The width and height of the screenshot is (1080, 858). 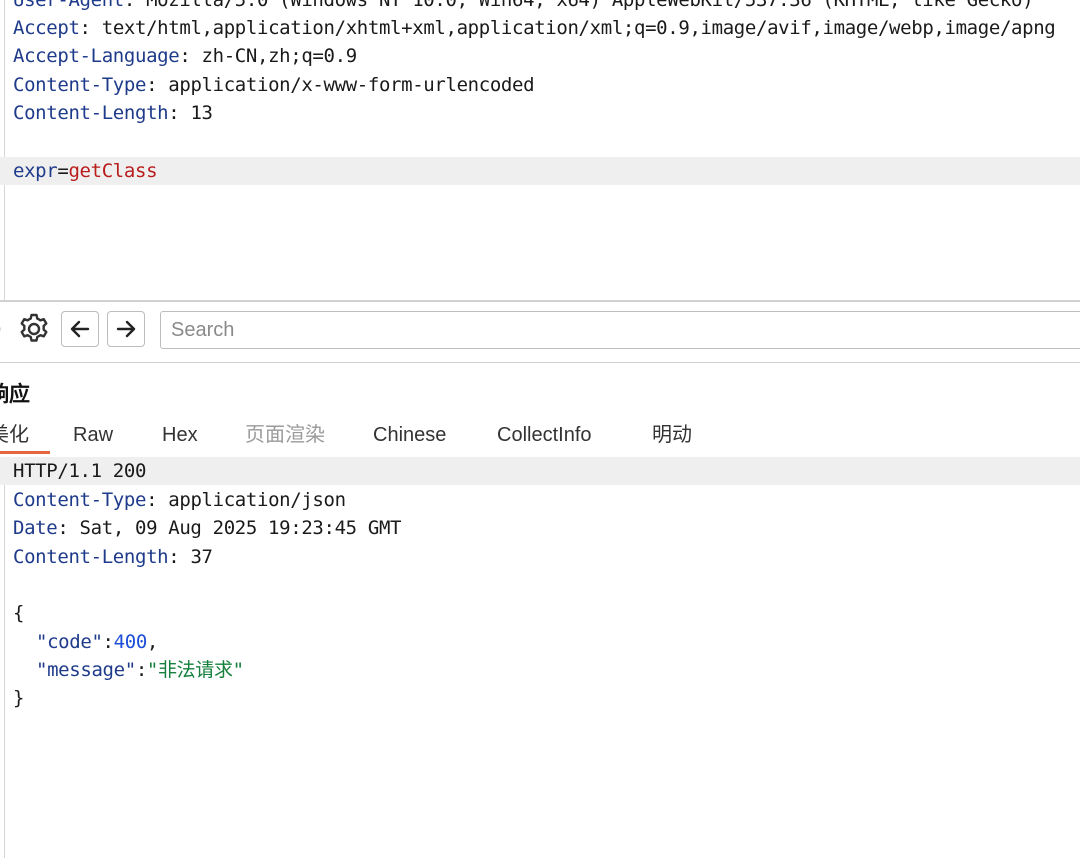 I want to click on toolbar-divider, so click(x=540, y=362).